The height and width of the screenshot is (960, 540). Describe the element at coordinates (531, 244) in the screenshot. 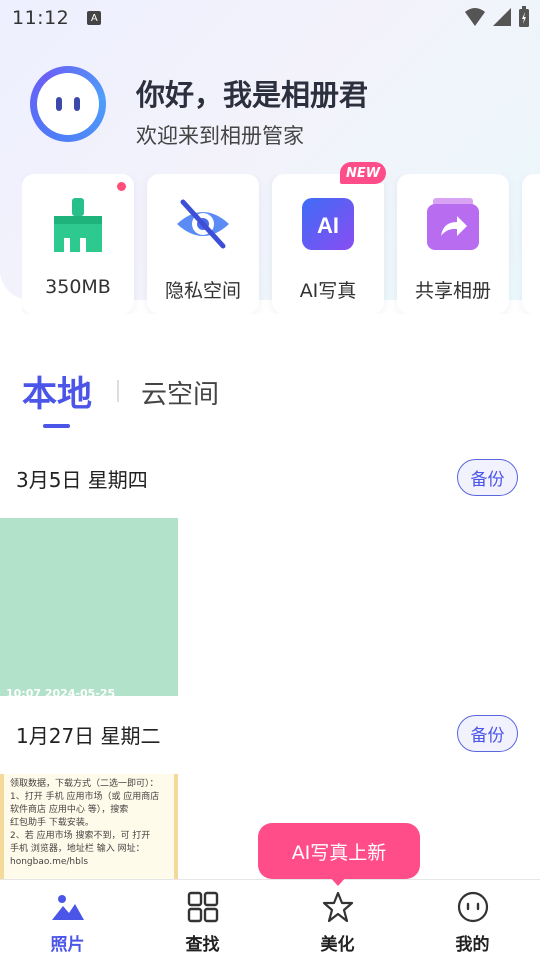

I see `card-more-partial` at that location.